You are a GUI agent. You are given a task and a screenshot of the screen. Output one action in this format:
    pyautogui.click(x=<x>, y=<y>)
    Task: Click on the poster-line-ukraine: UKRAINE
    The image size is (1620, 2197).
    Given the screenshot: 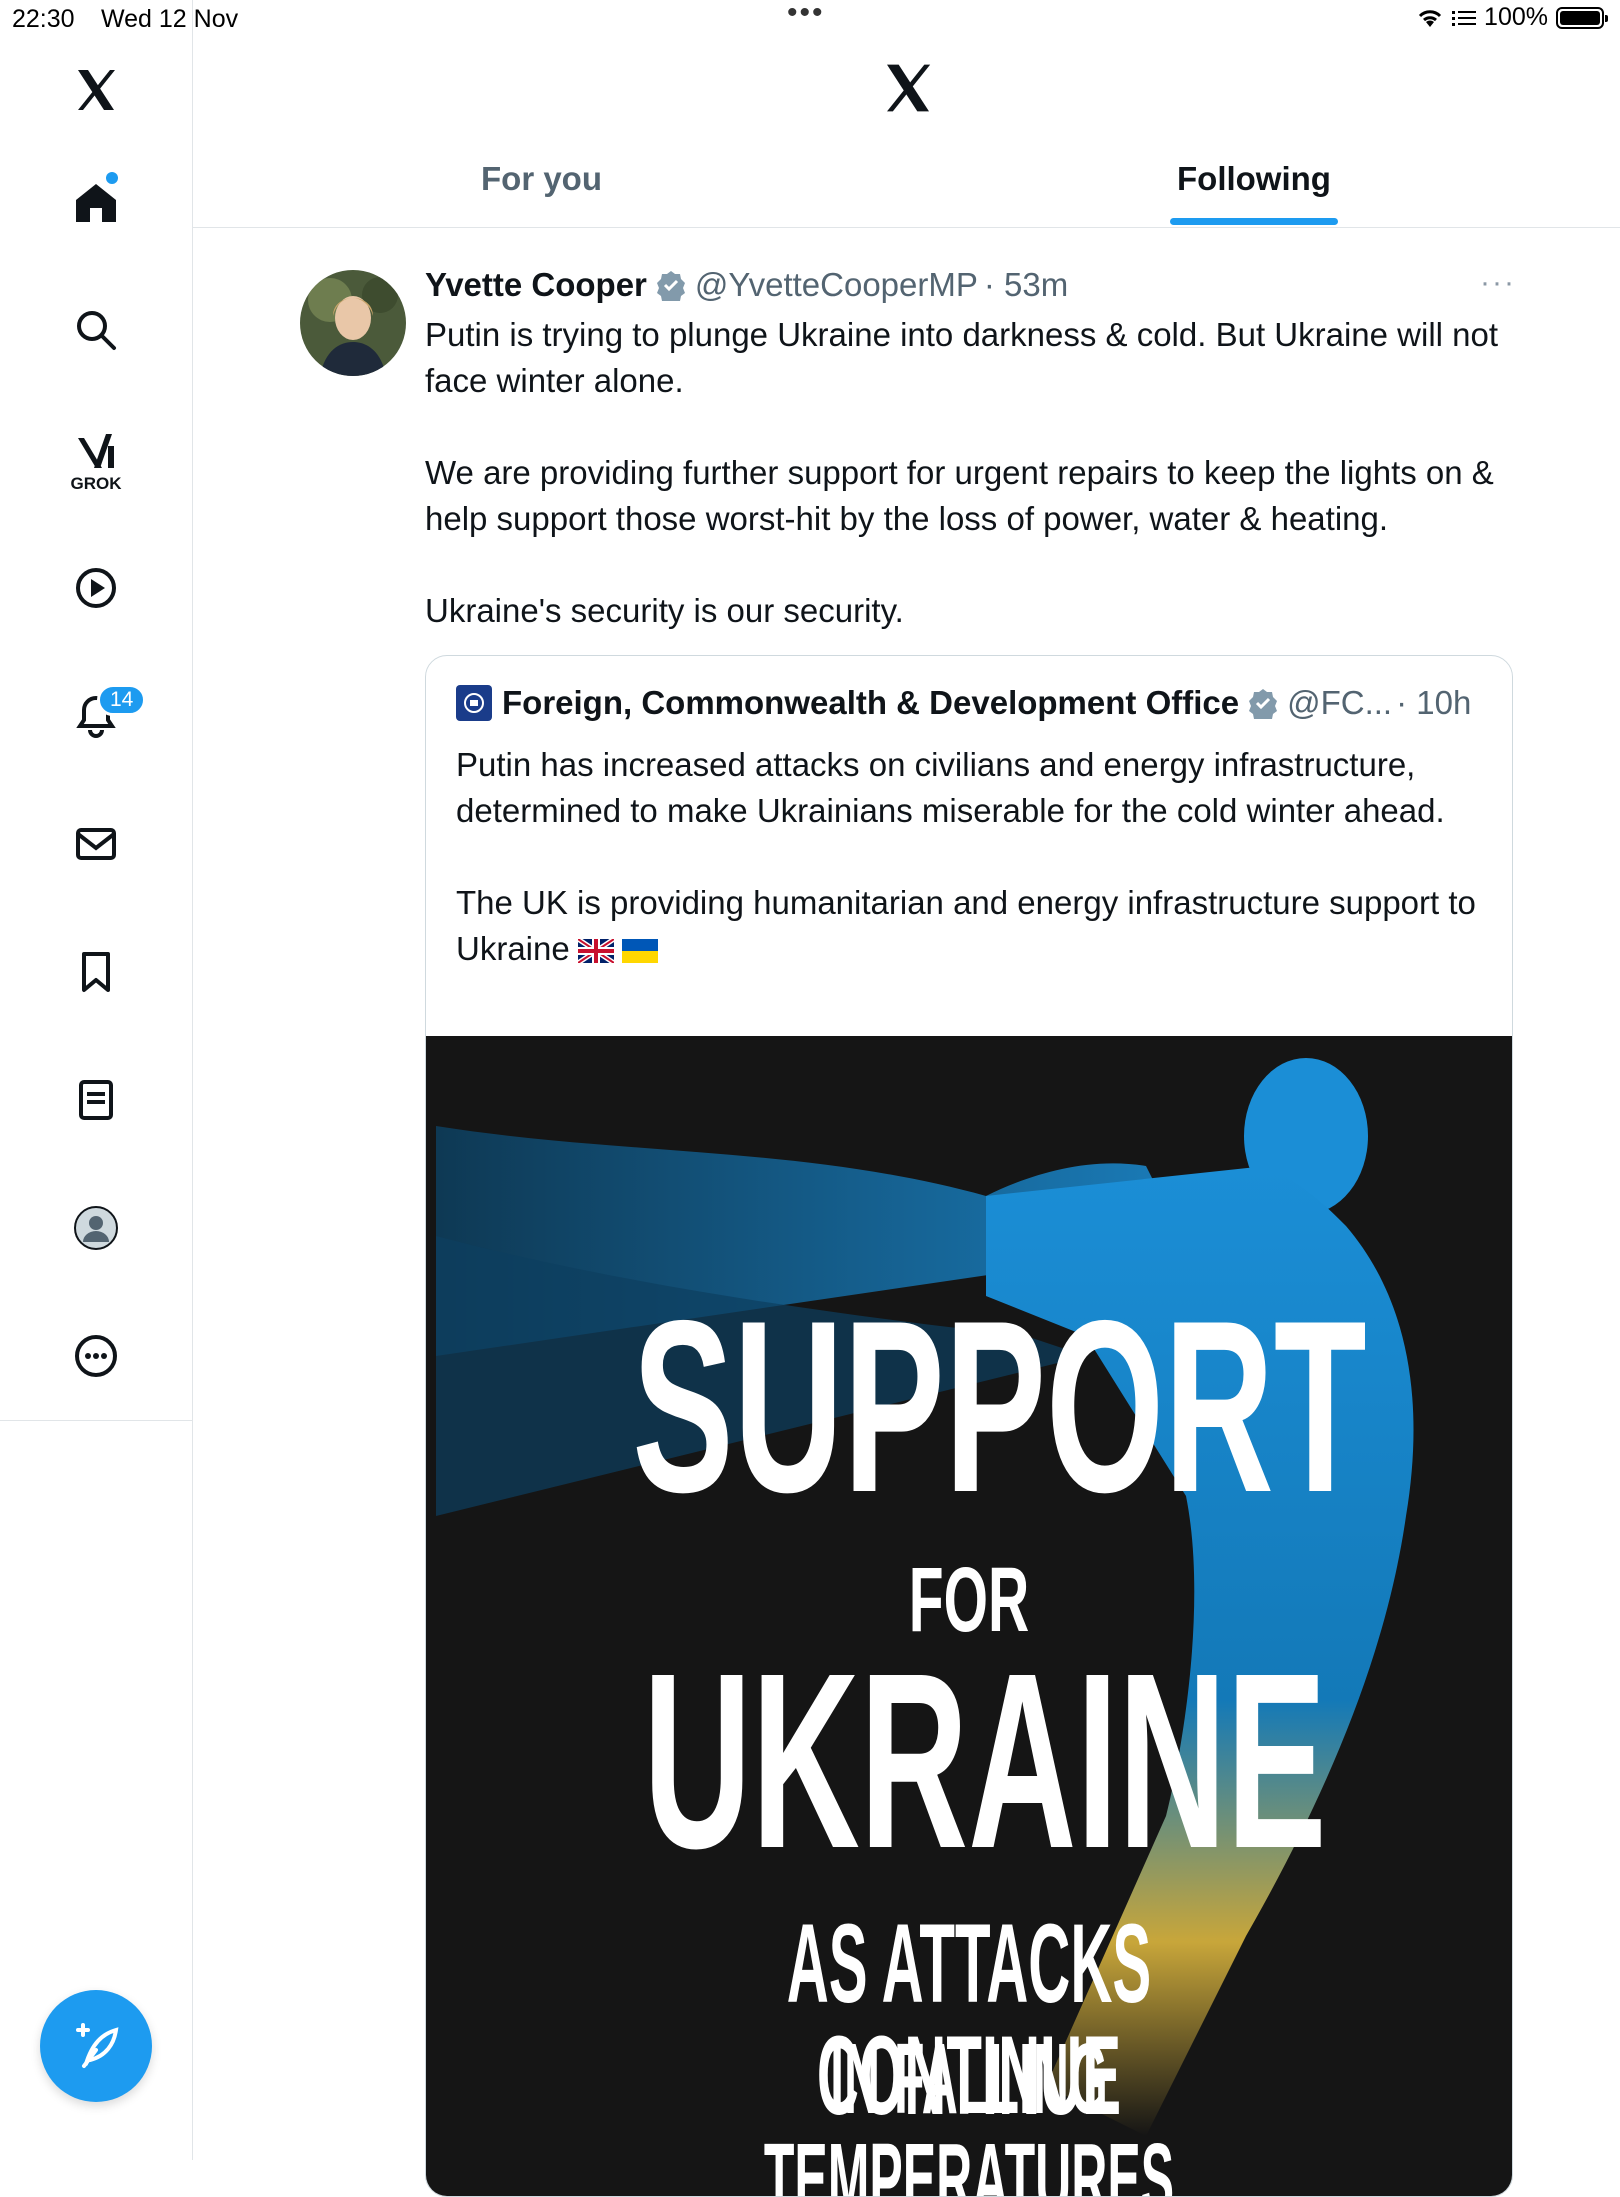 What is the action you would take?
    pyautogui.click(x=985, y=1760)
    